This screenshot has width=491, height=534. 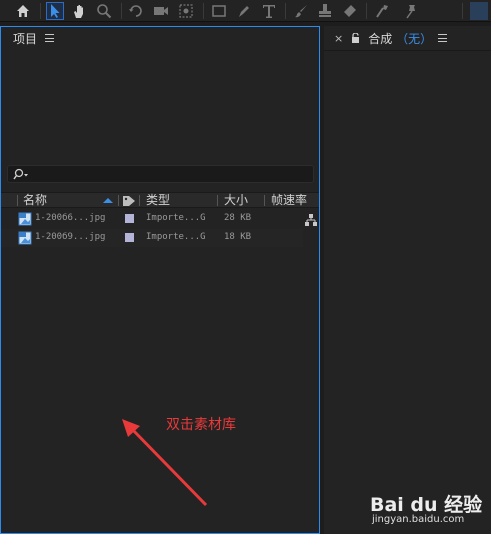 I want to click on project-panel-header: 项目, so click(x=160, y=38).